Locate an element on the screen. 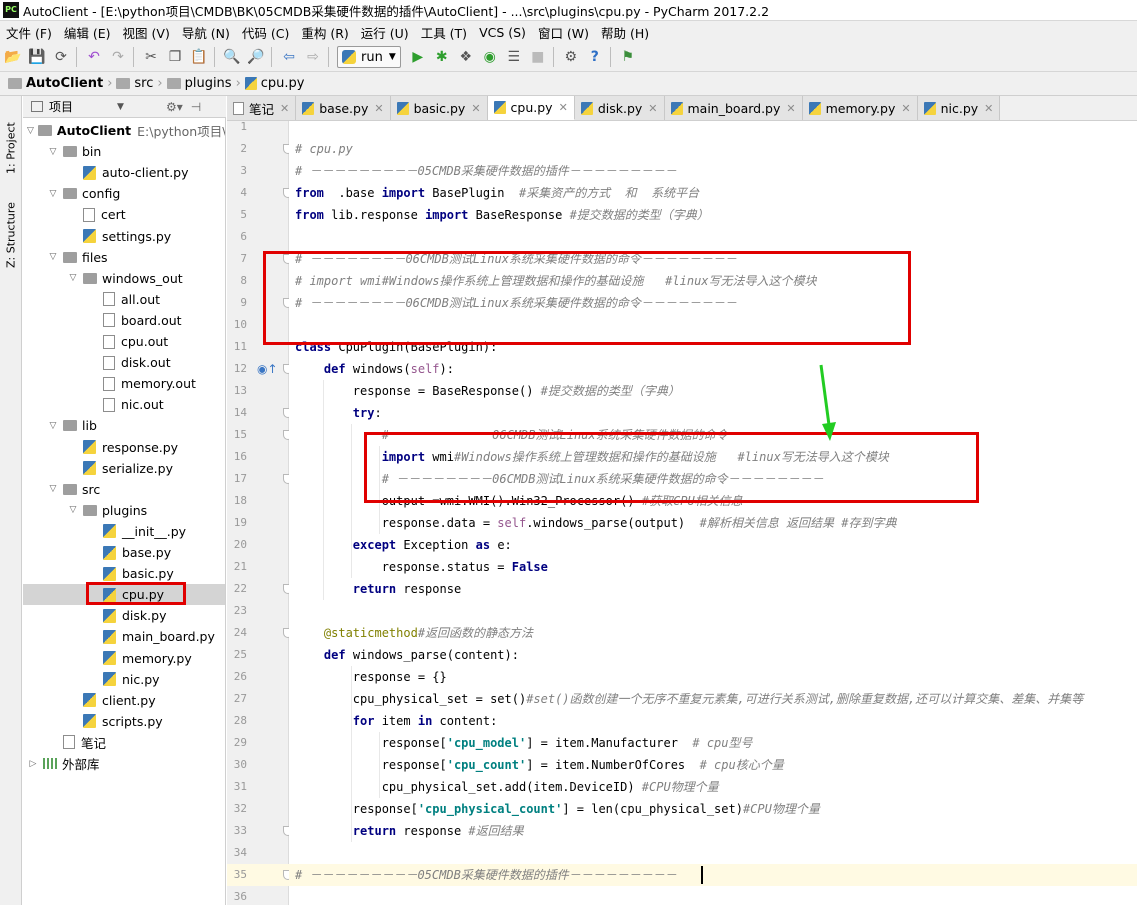  tree-item: serialize.py is located at coordinates (124, 468).